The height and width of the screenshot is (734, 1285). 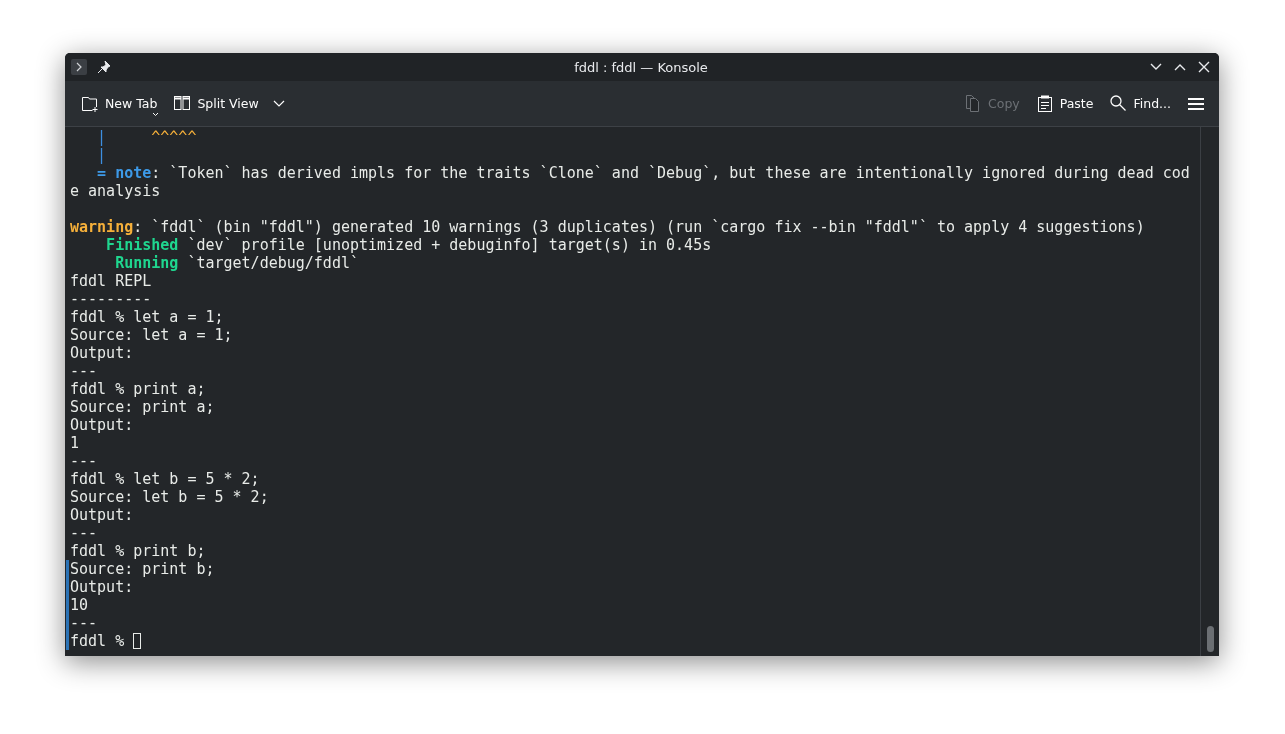 What do you see at coordinates (90, 103) in the screenshot?
I see `new-tab-icon` at bounding box center [90, 103].